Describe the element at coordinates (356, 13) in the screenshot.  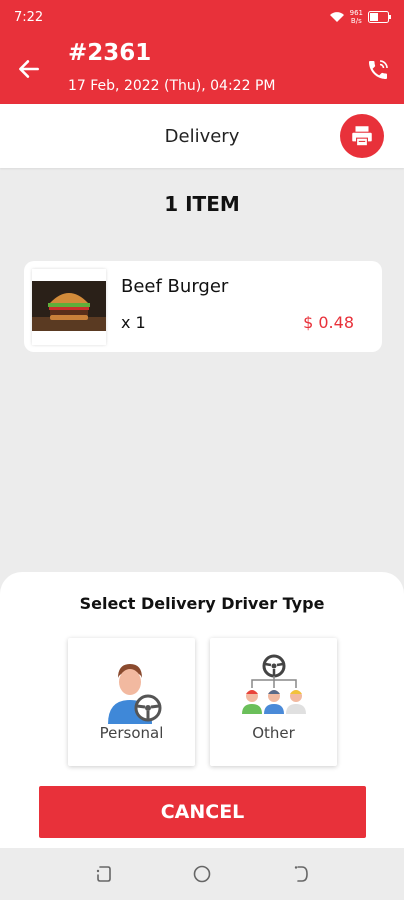
I see `network-speed-value: 961` at that location.